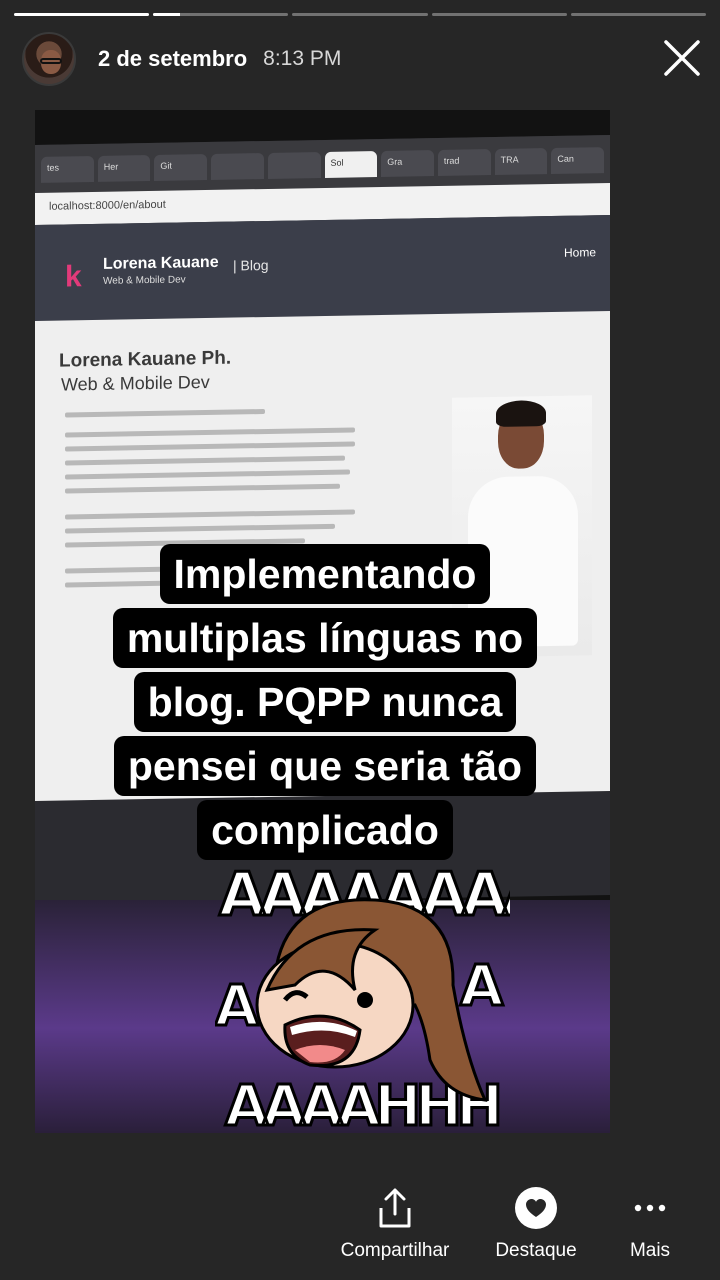 Image resolution: width=720 pixels, height=1280 pixels. I want to click on caption-line: pensei que seria tão, so click(325, 766).